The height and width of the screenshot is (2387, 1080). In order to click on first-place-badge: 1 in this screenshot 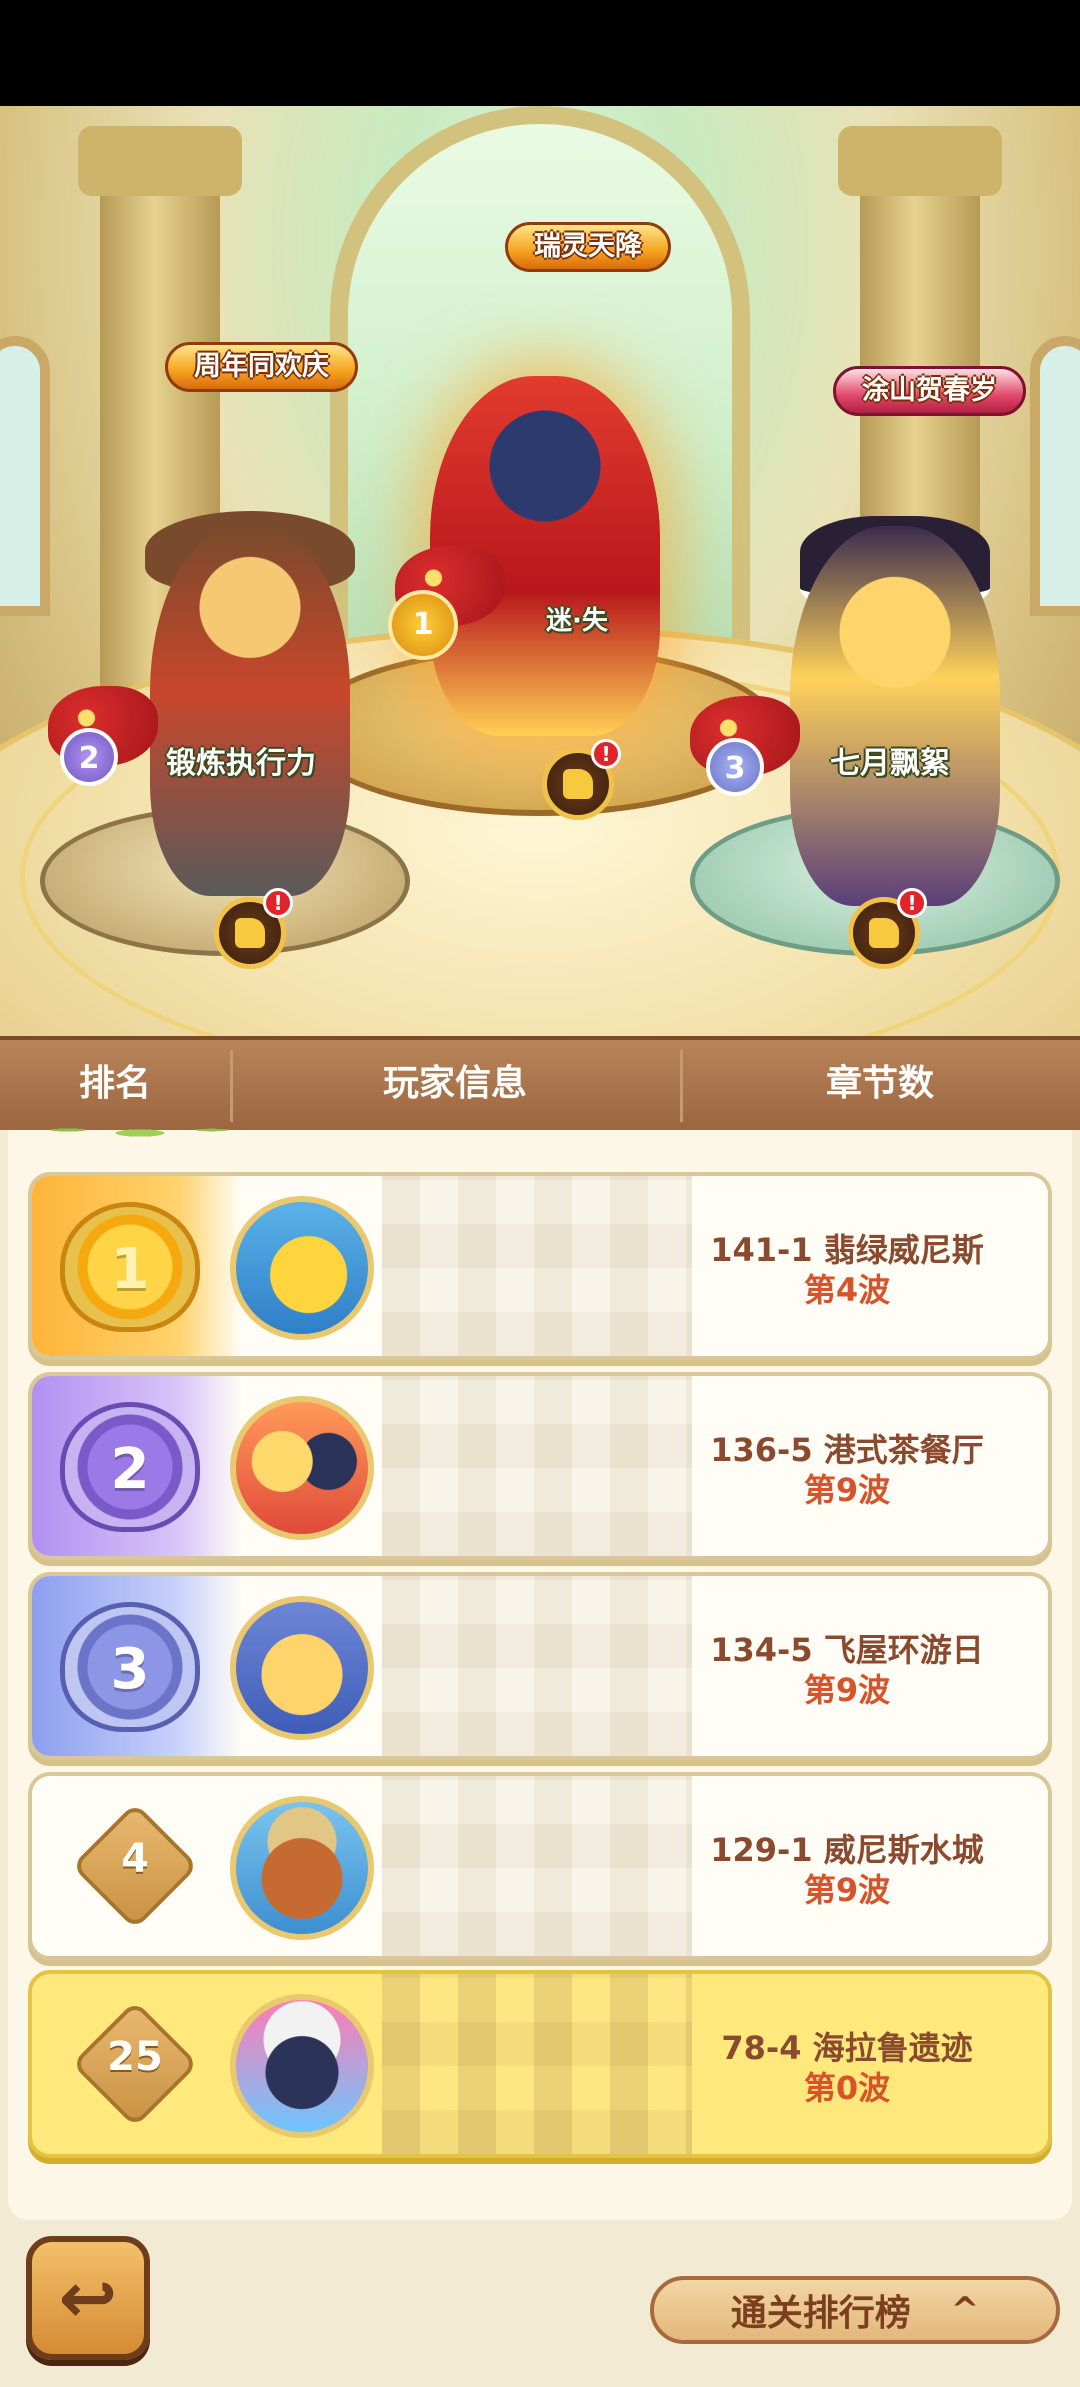, I will do `click(423, 625)`.